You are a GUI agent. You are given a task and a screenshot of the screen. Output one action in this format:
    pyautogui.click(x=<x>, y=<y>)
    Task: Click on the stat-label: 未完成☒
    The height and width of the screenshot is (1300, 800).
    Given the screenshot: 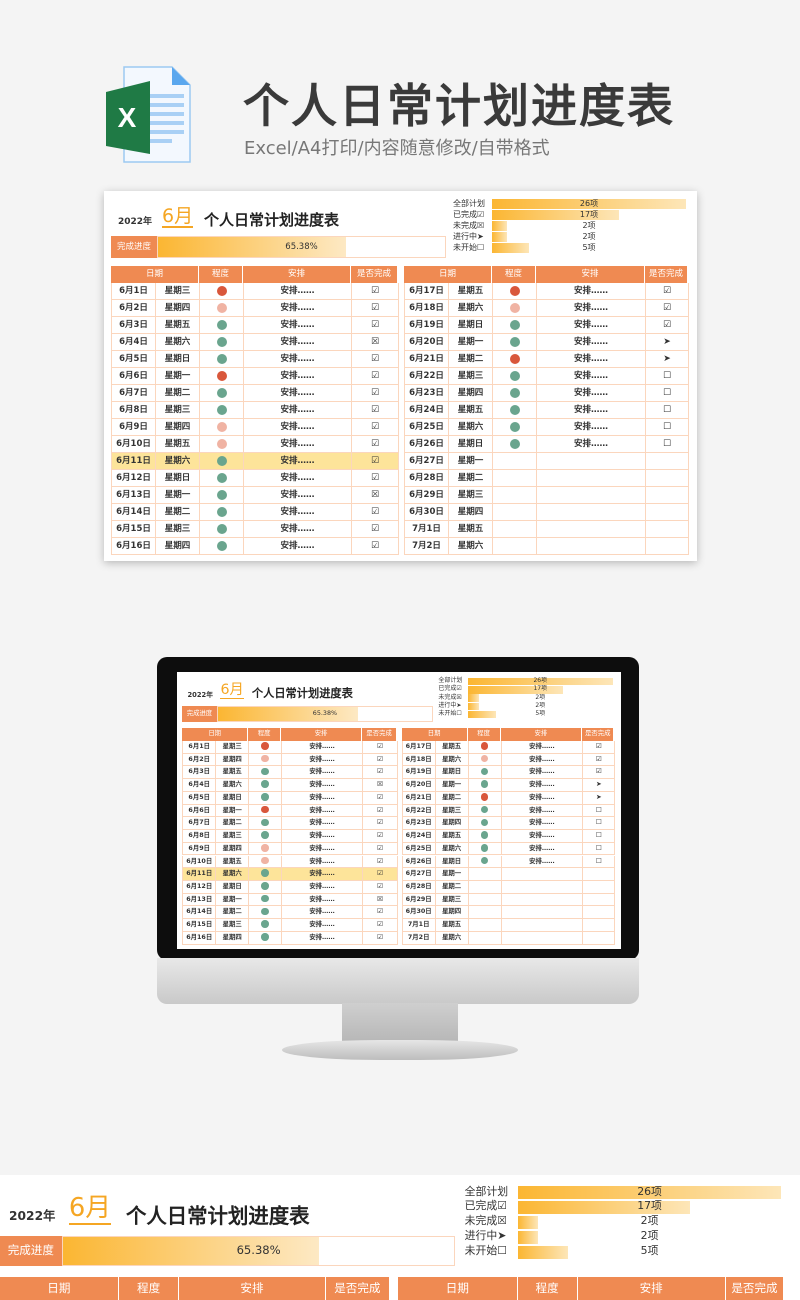 What is the action you would take?
    pyautogui.click(x=469, y=225)
    